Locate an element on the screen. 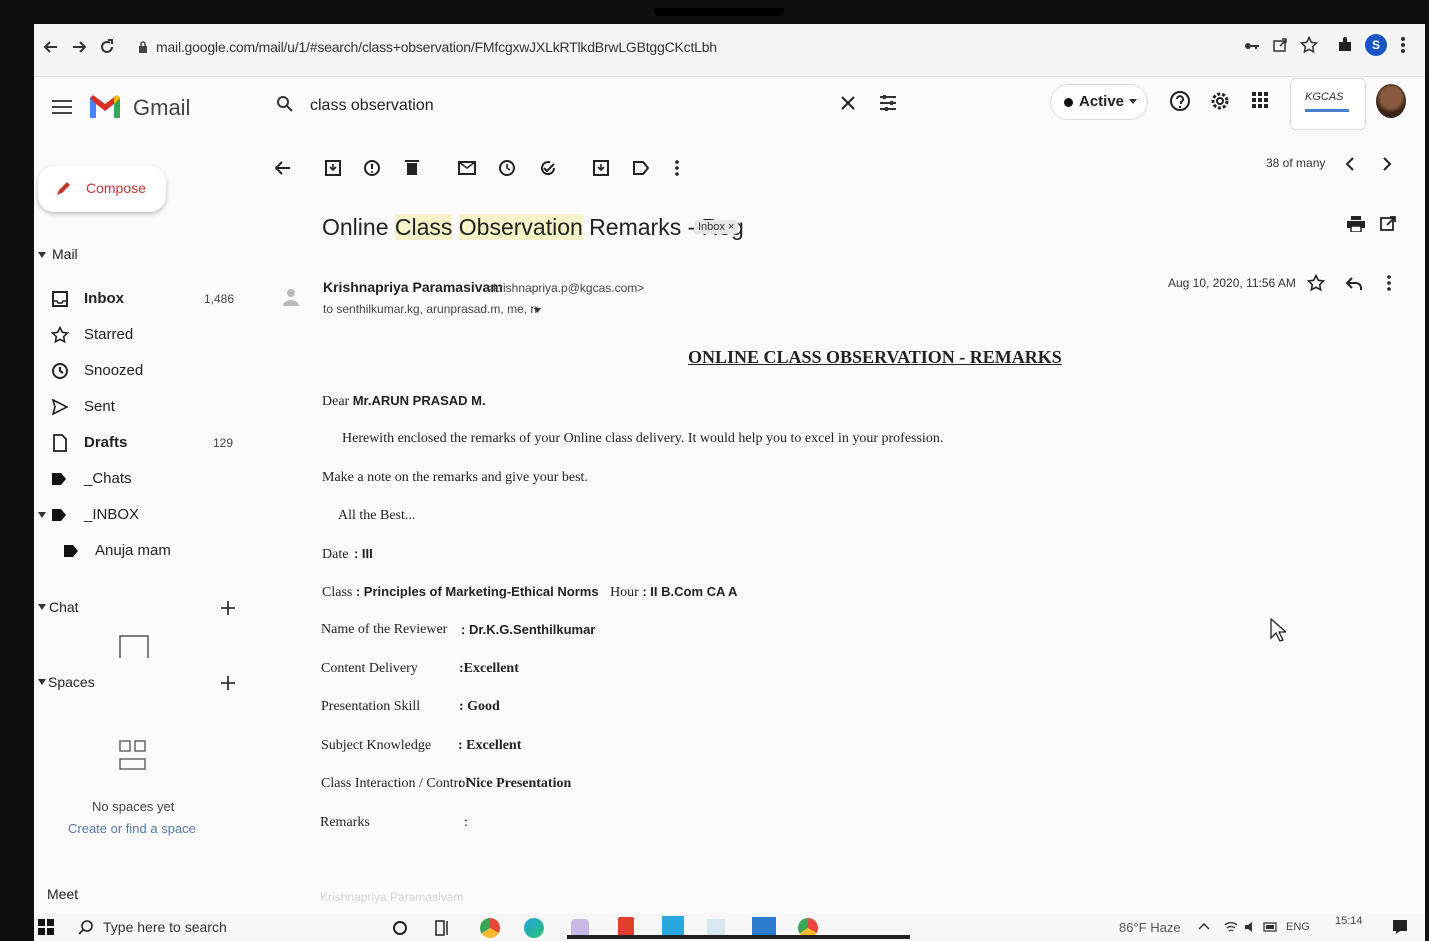 This screenshot has height=941, width=1429. archive-icon is located at coordinates (333, 168).